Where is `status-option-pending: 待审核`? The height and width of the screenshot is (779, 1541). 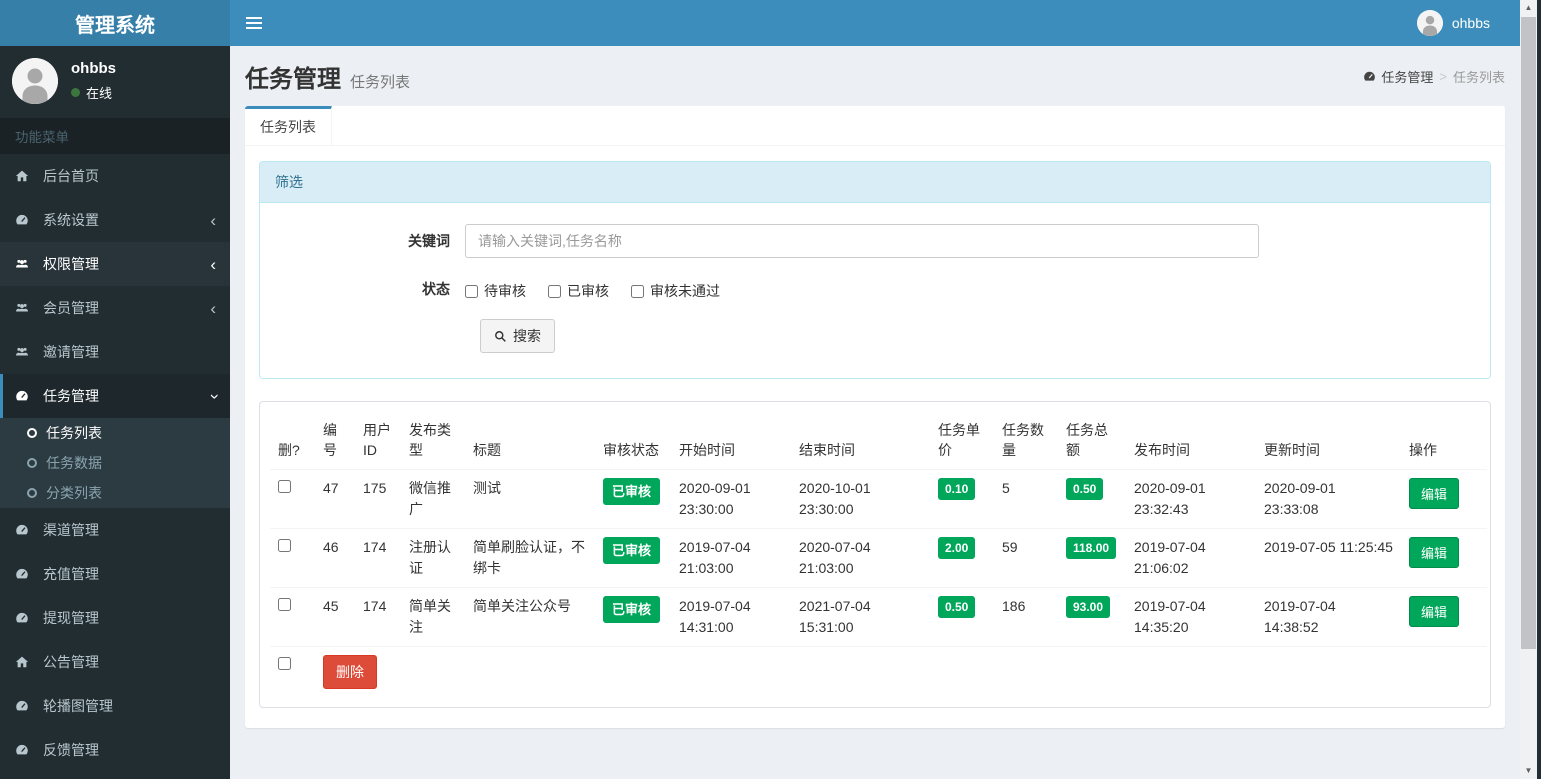 status-option-pending: 待审核 is located at coordinates (495, 291).